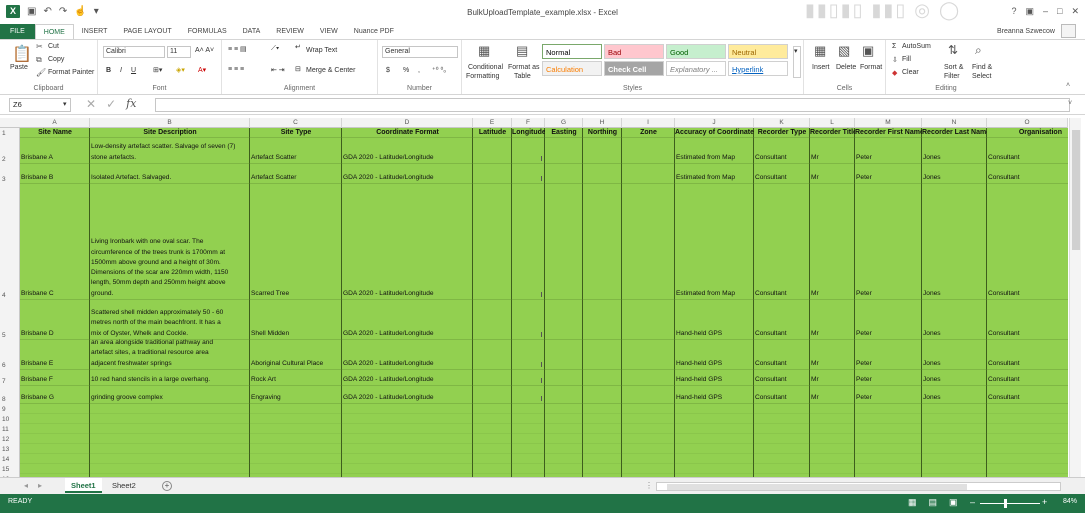 The width and height of the screenshot is (1085, 513). Describe the element at coordinates (55, 364) in the screenshot. I see `cell-name: Brisbane E` at that location.